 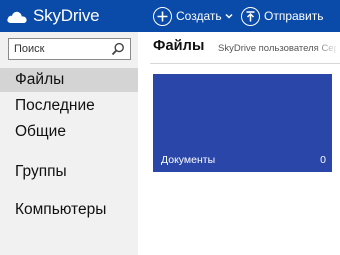 I want to click on upload-button: Отправить, so click(x=282, y=16).